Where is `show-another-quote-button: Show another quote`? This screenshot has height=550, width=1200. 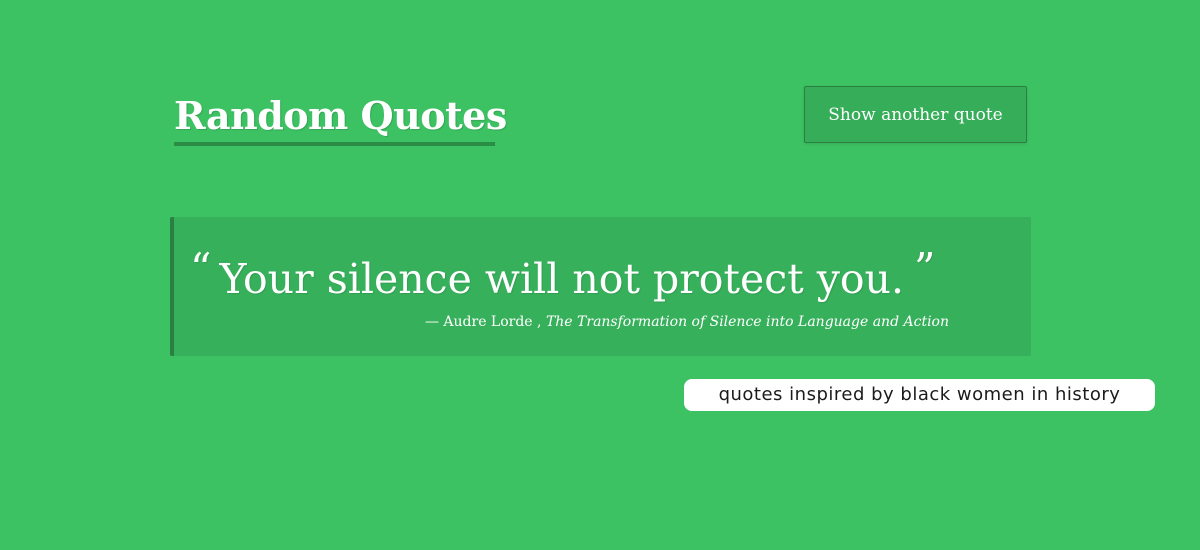 show-another-quote-button: Show another quote is located at coordinates (915, 114).